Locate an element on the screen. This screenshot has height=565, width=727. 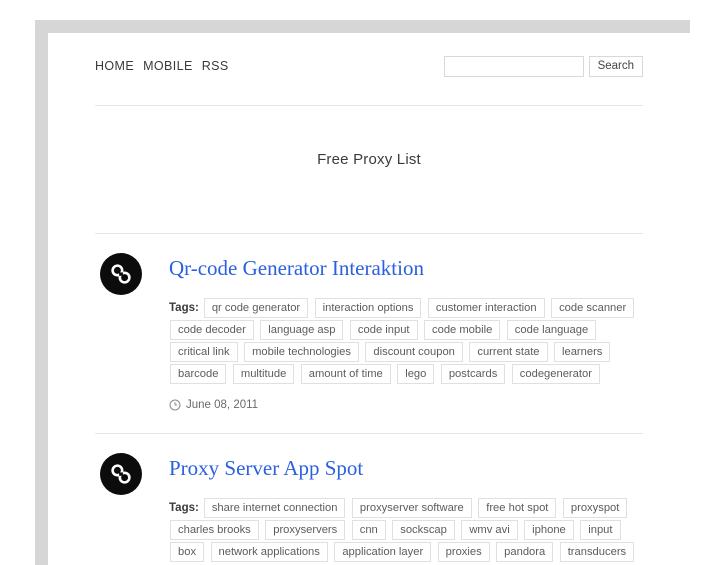
post-title-link: Qr-code Generator Interaktion is located at coordinates (296, 268).